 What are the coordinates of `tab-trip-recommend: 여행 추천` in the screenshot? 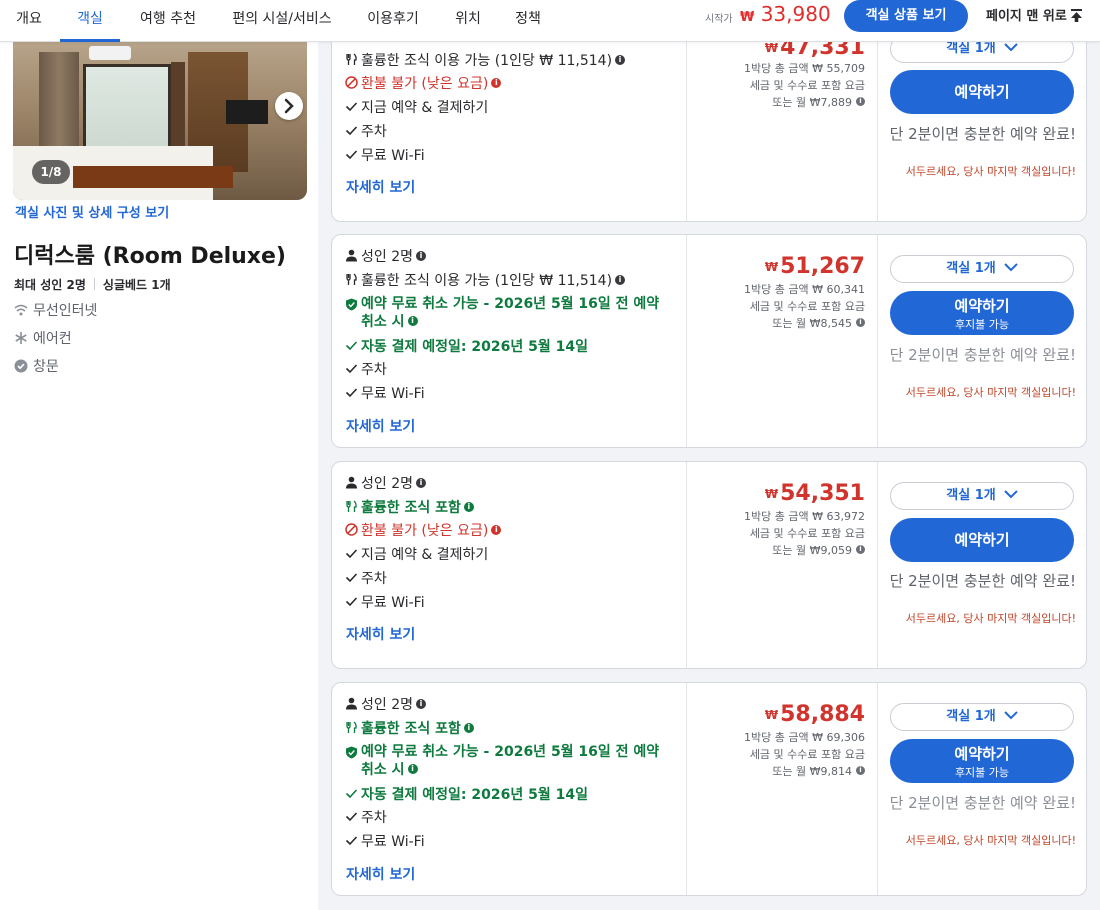 It's located at (168, 21).